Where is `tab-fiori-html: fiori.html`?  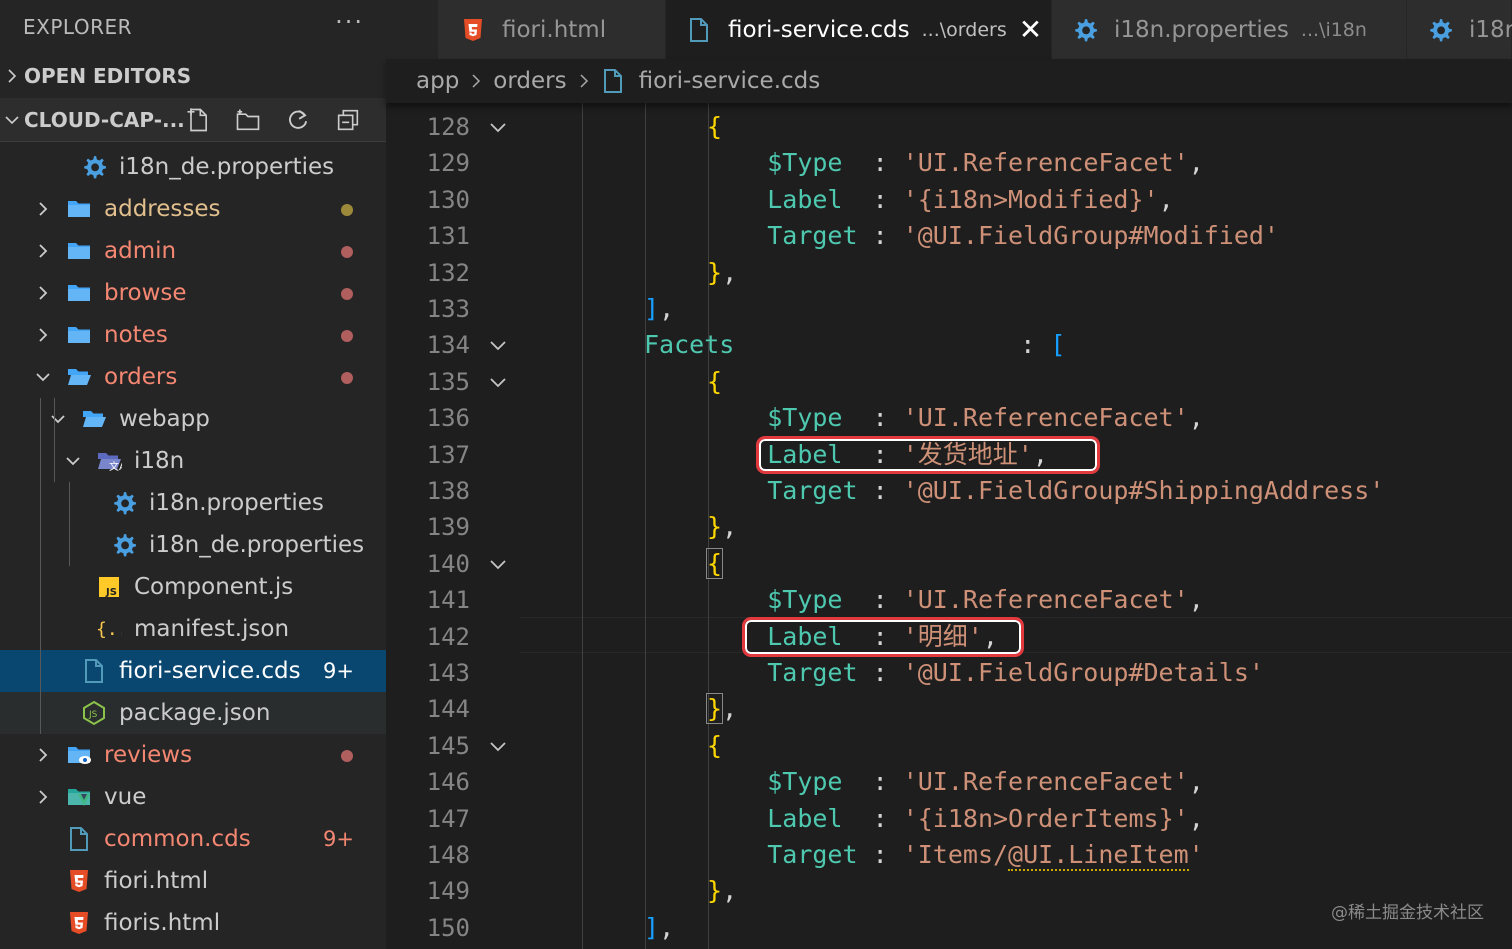
tab-fiori-html: fiori.html is located at coordinates (552, 29).